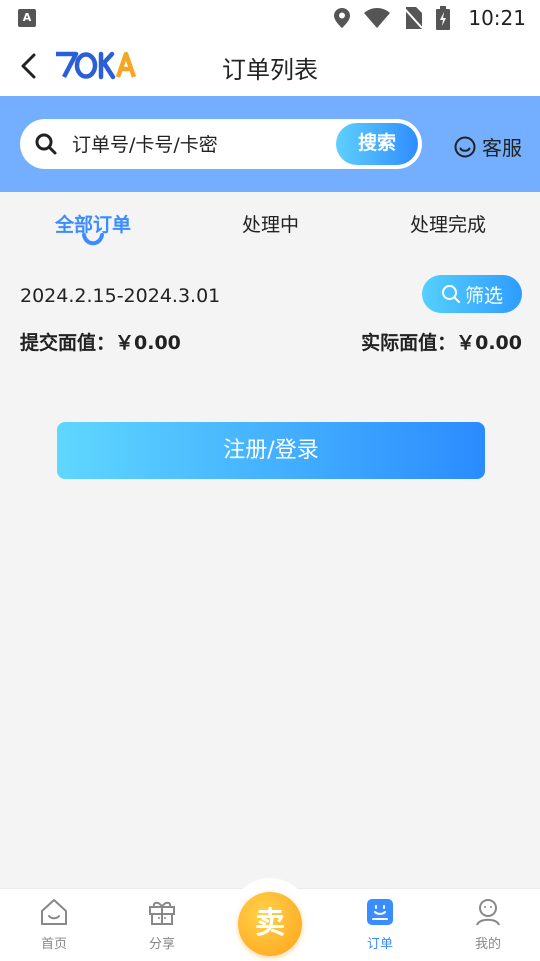 This screenshot has width=540, height=961. I want to click on nav-label-mine: 我的, so click(487, 944).